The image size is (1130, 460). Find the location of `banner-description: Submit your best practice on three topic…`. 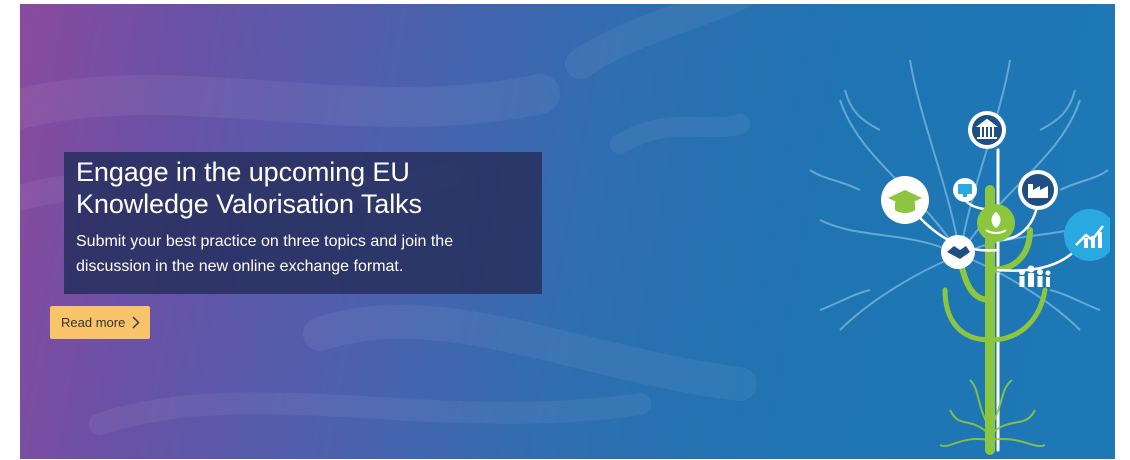

banner-description: Submit your best practice on three topic… is located at coordinates (265, 254).